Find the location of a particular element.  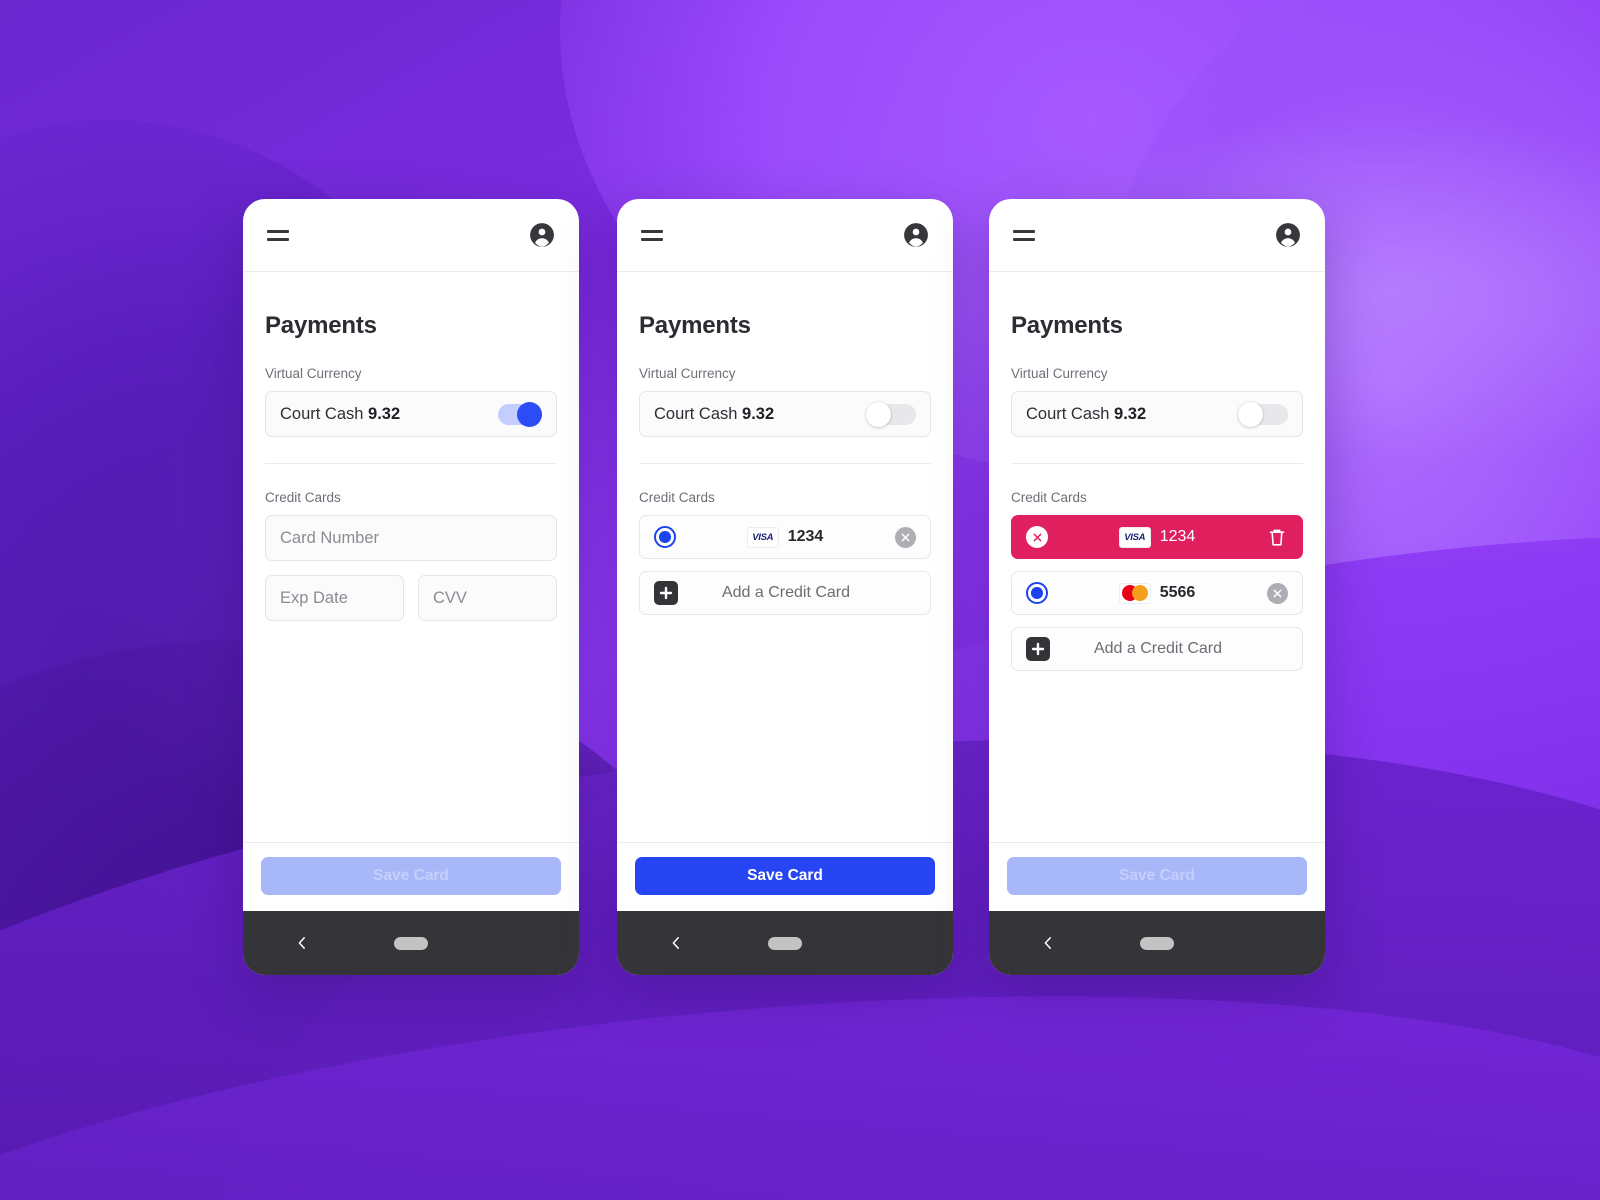

trash-icon is located at coordinates (1277, 537).